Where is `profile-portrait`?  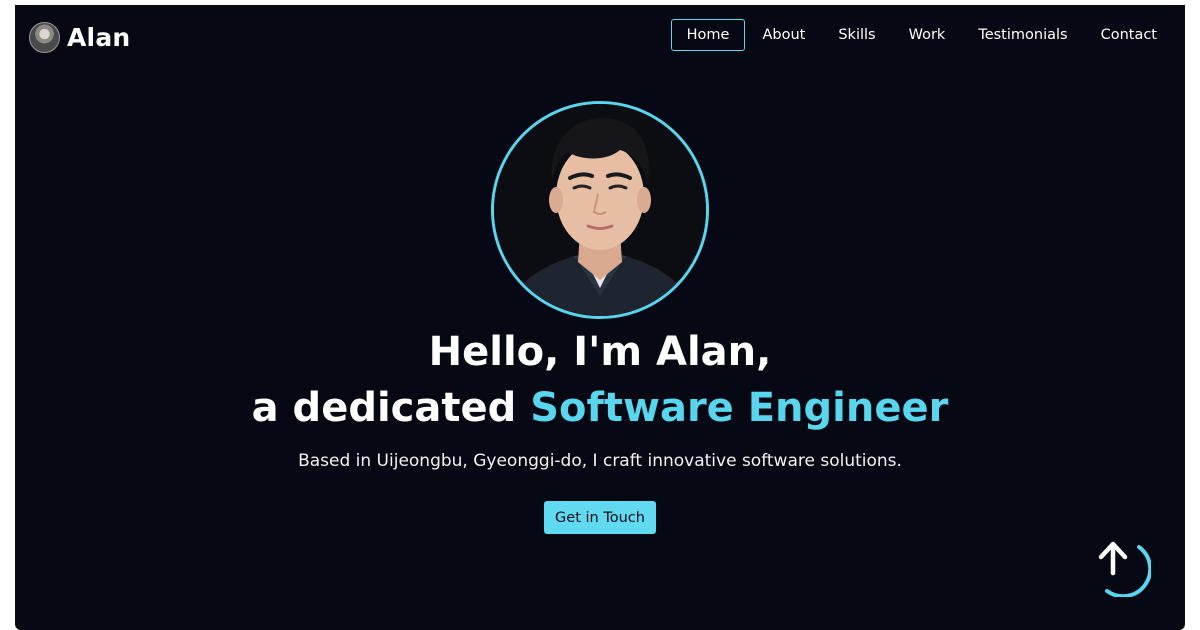 profile-portrait is located at coordinates (600, 210).